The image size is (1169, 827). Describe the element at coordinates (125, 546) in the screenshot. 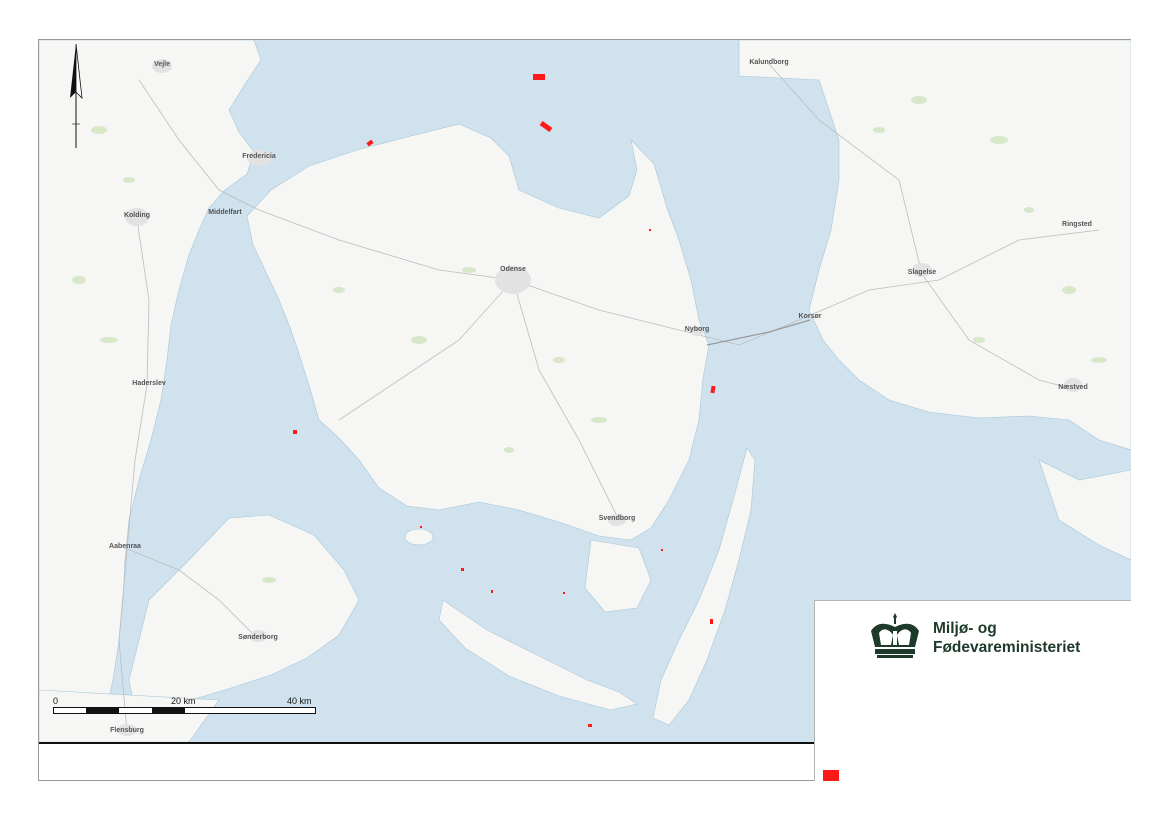

I see `place-label-aabenraa: Aabenraa` at that location.